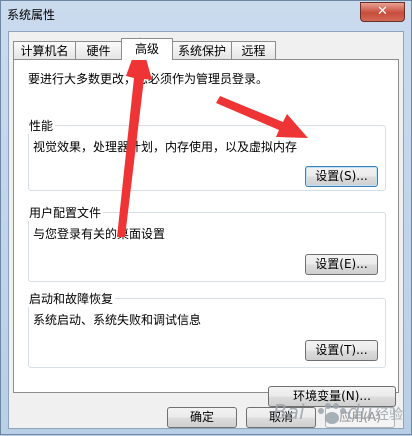  I want to click on ok-button: 确定, so click(202, 417).